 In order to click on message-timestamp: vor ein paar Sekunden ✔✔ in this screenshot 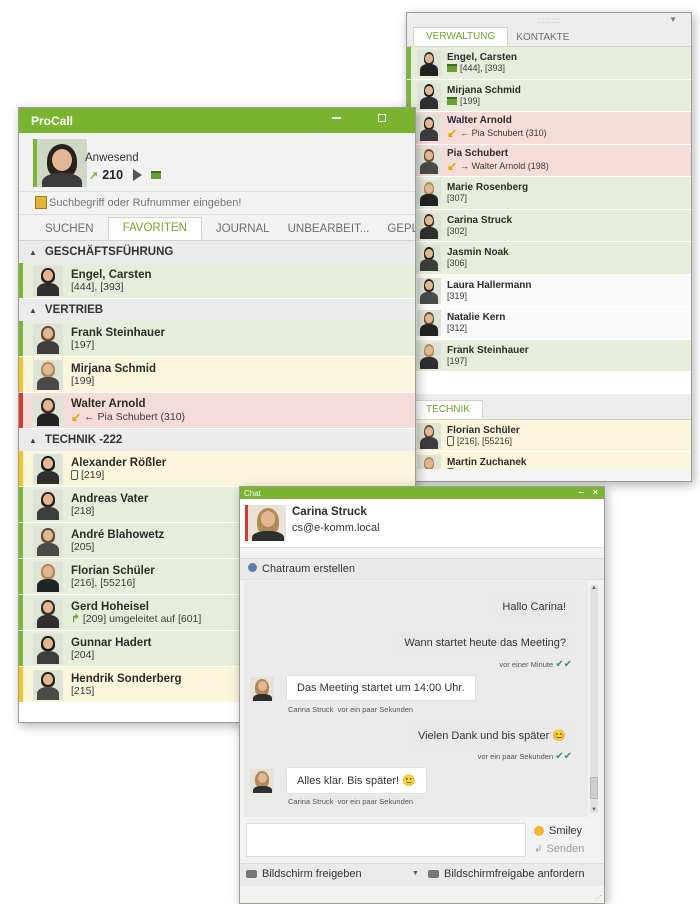, I will do `click(524, 756)`.